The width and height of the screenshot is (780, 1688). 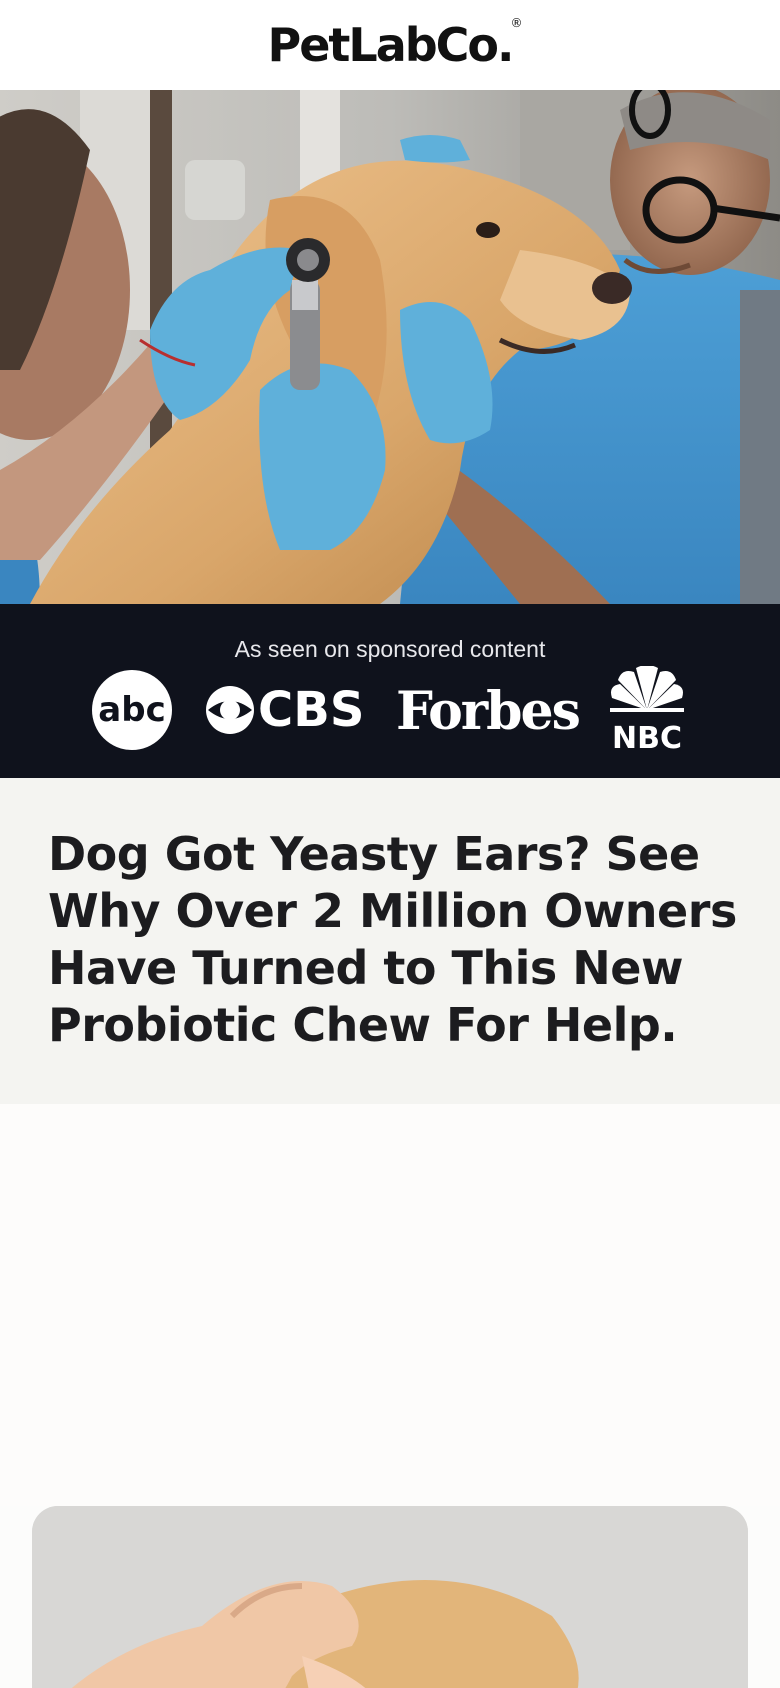 I want to click on registered-mark: ®, so click(x=516, y=23).